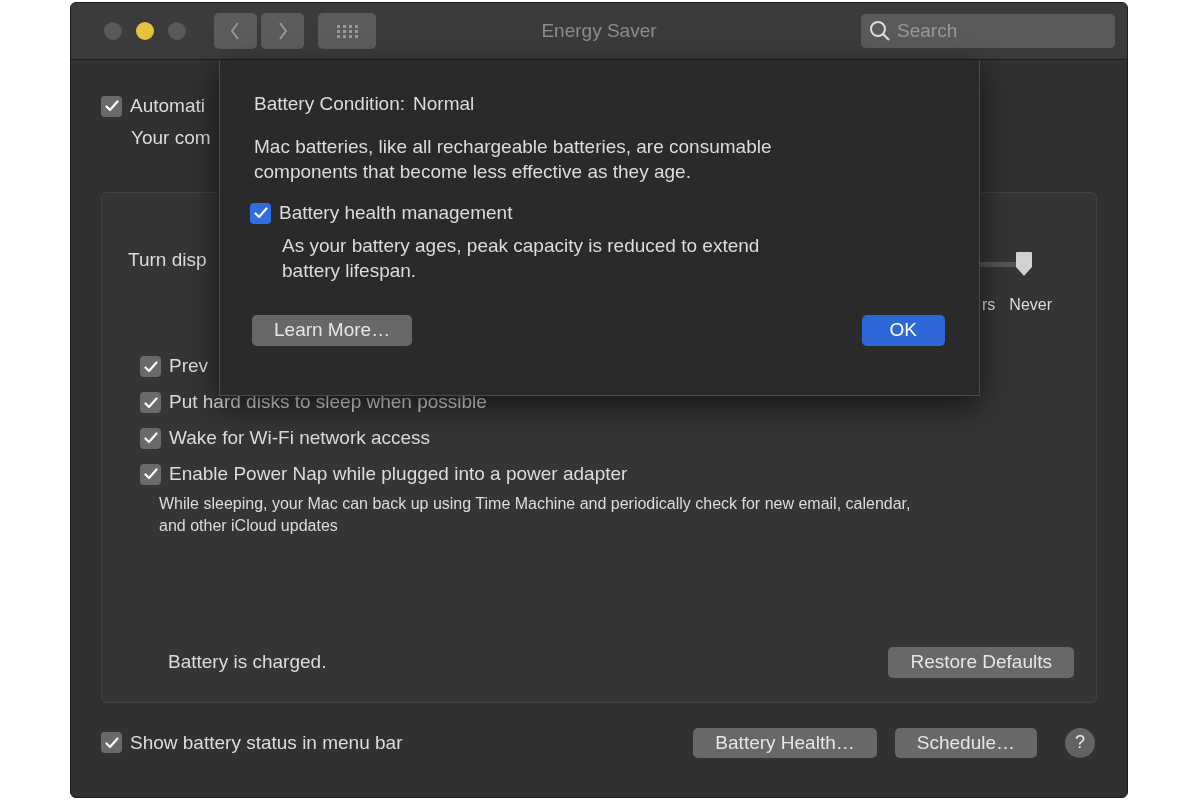  Describe the element at coordinates (981, 662) in the screenshot. I see `restore-defaults-button: Restore Defaults` at that location.